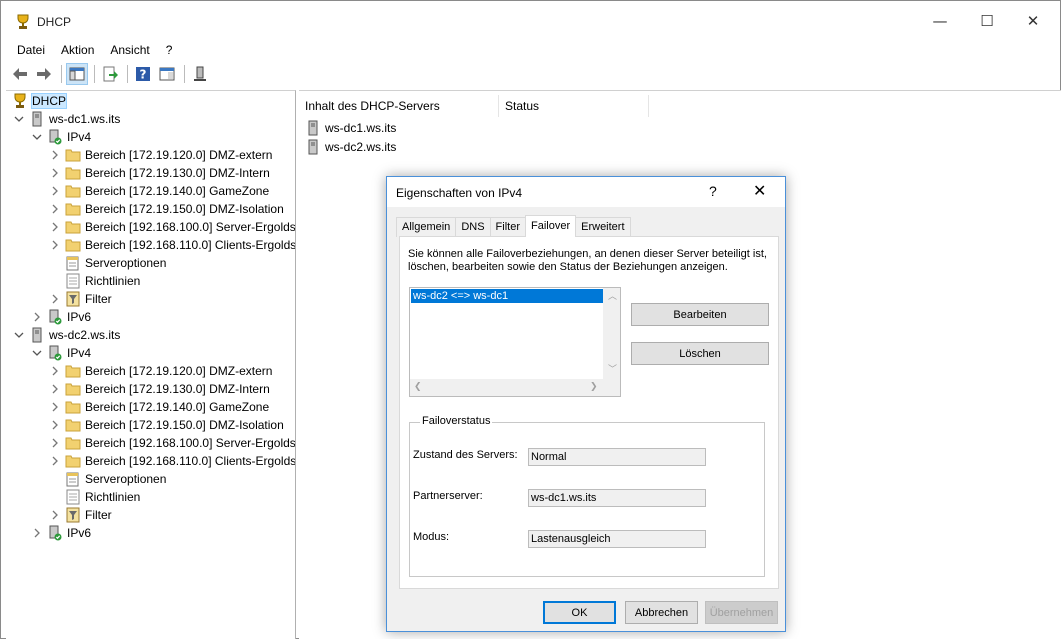  Describe the element at coordinates (741, 612) in the screenshot. I see `apply-button: Übernehmen` at that location.